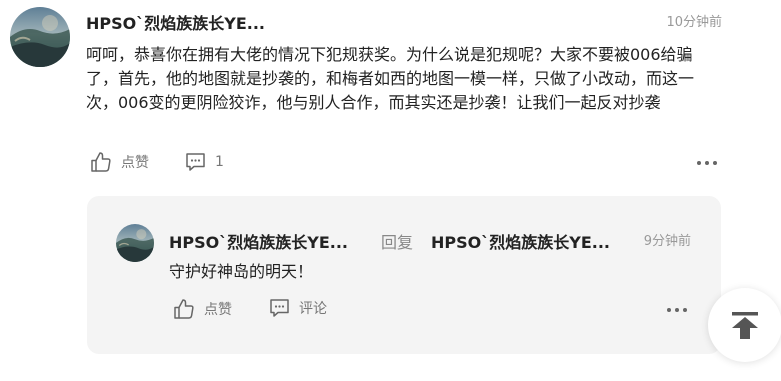  Describe the element at coordinates (219, 162) in the screenshot. I see `reply-count: 1` at that location.